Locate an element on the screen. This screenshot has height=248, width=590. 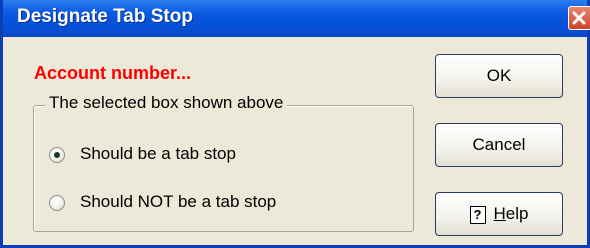
group-legend: The selected box shown above is located at coordinates (166, 103).